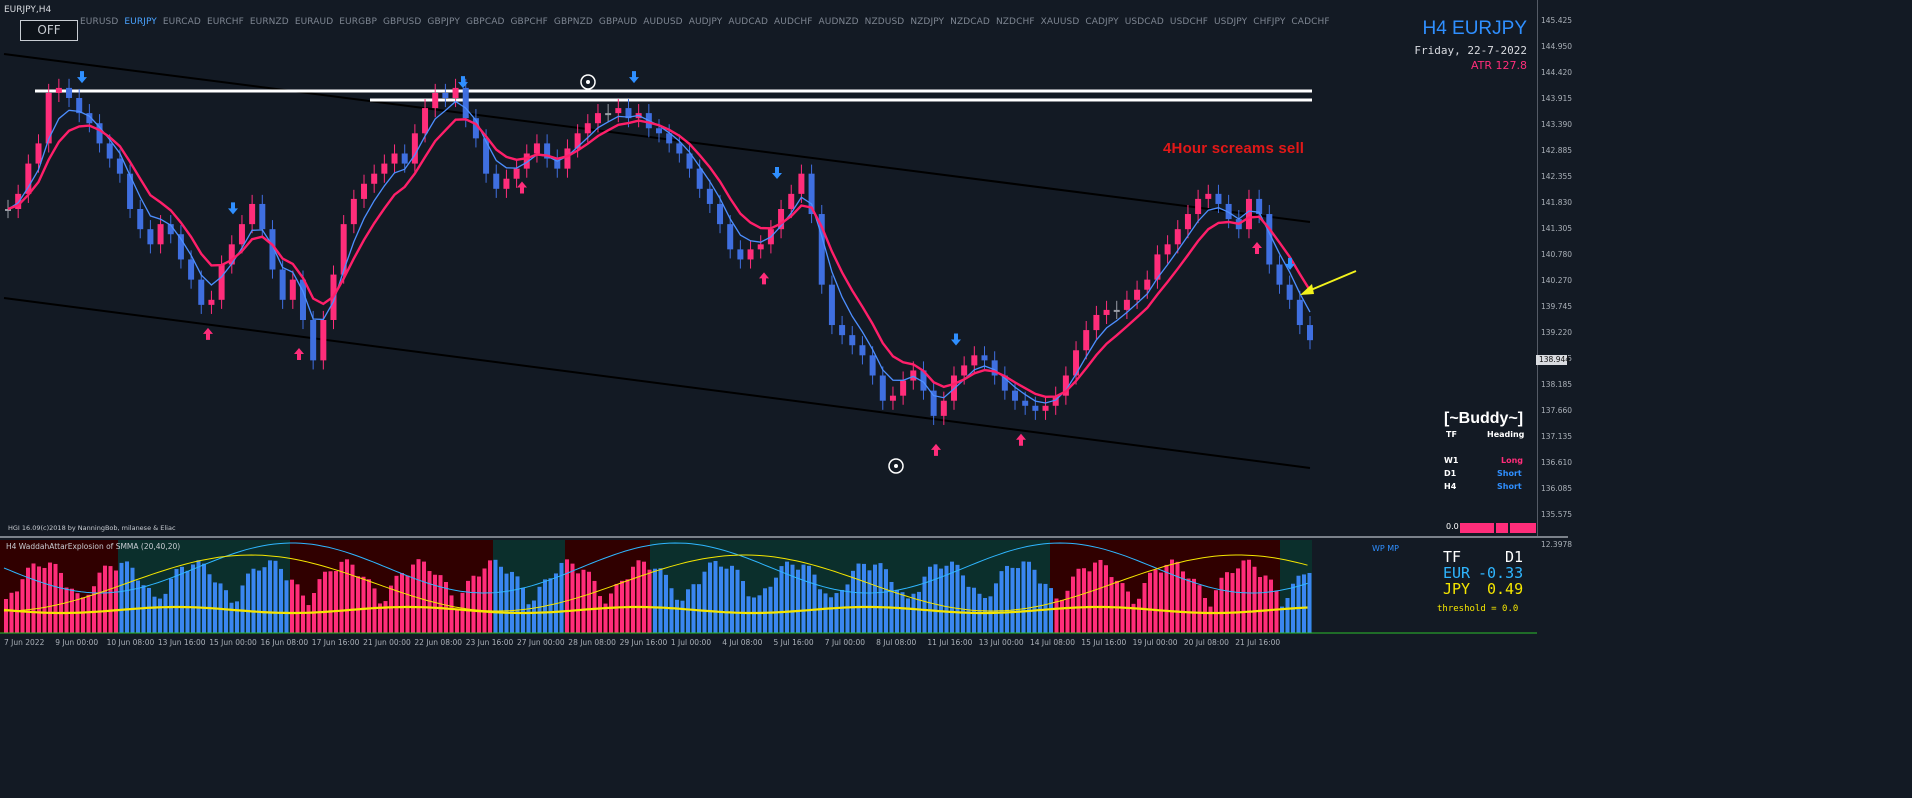 The width and height of the screenshot is (1912, 798). I want to click on symbol-tab-nzdchf: NZDCHF, so click(1015, 22).